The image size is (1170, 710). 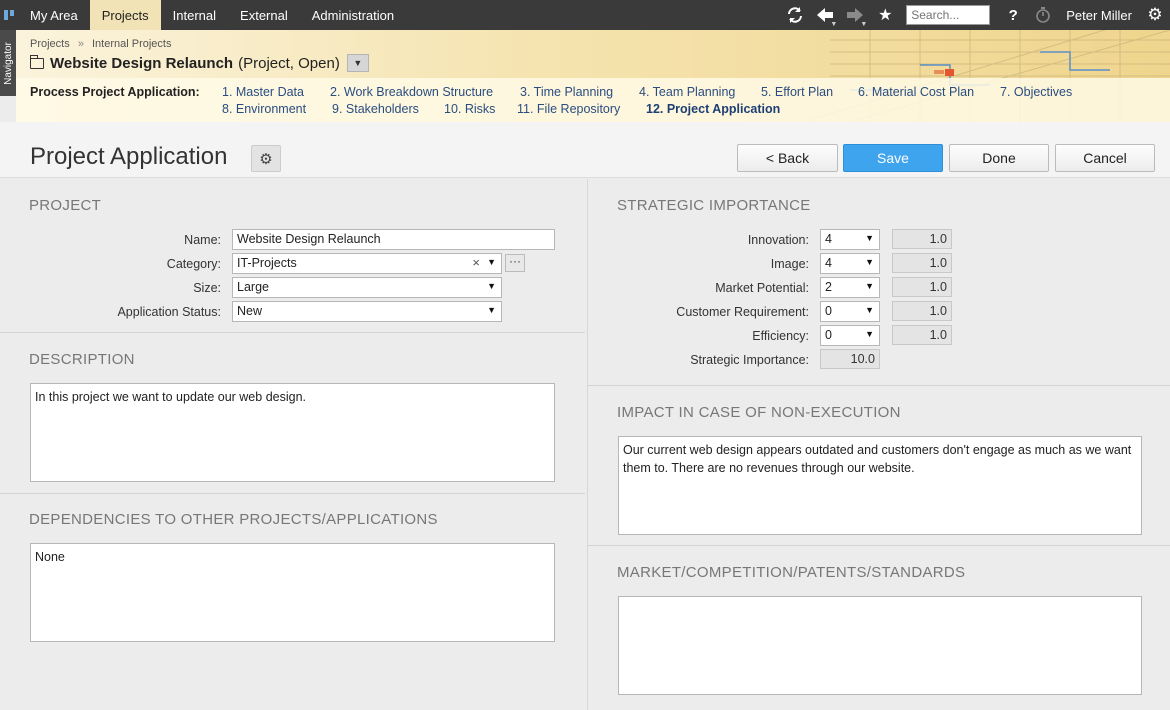 I want to click on category-select: IT-Projects × ▼, so click(x=367, y=263).